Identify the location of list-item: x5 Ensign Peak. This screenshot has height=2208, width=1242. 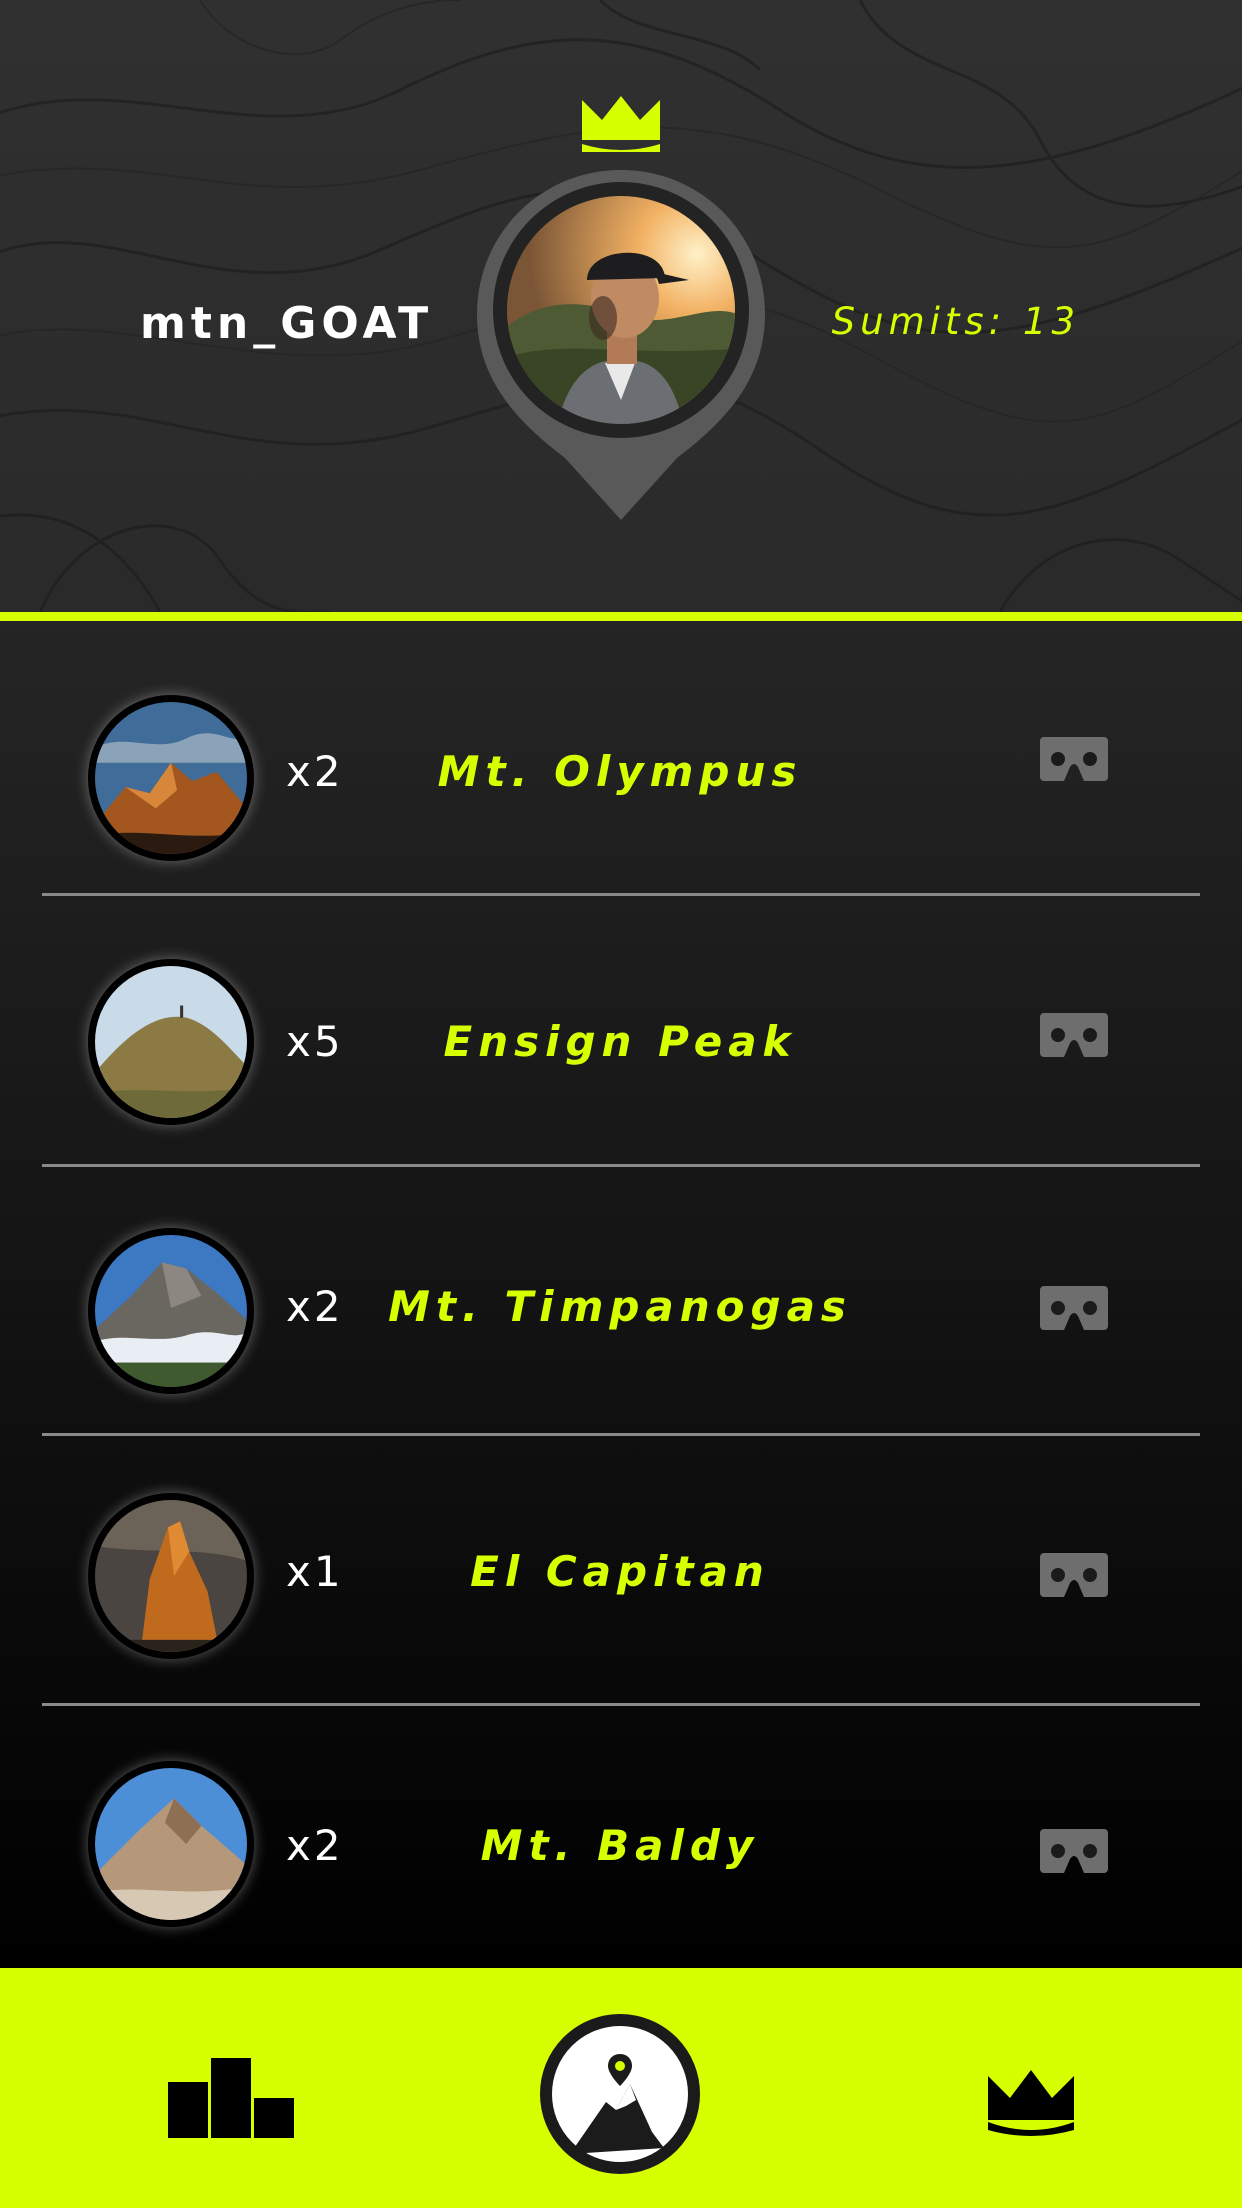
(621, 1027).